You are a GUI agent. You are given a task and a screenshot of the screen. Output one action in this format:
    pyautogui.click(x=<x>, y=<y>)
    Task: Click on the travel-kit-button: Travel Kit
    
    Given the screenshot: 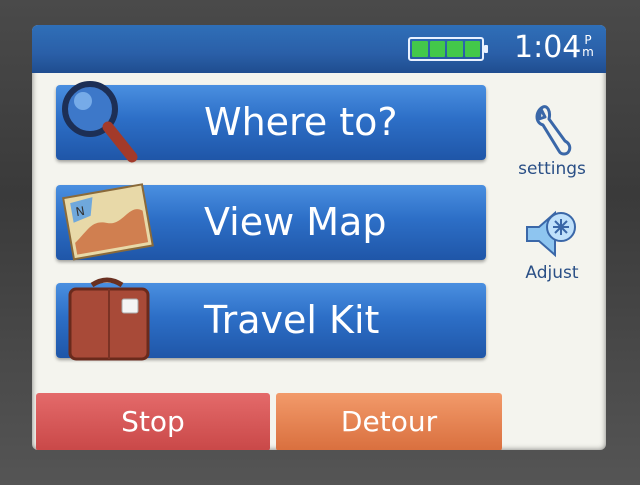 What is the action you would take?
    pyautogui.click(x=271, y=319)
    